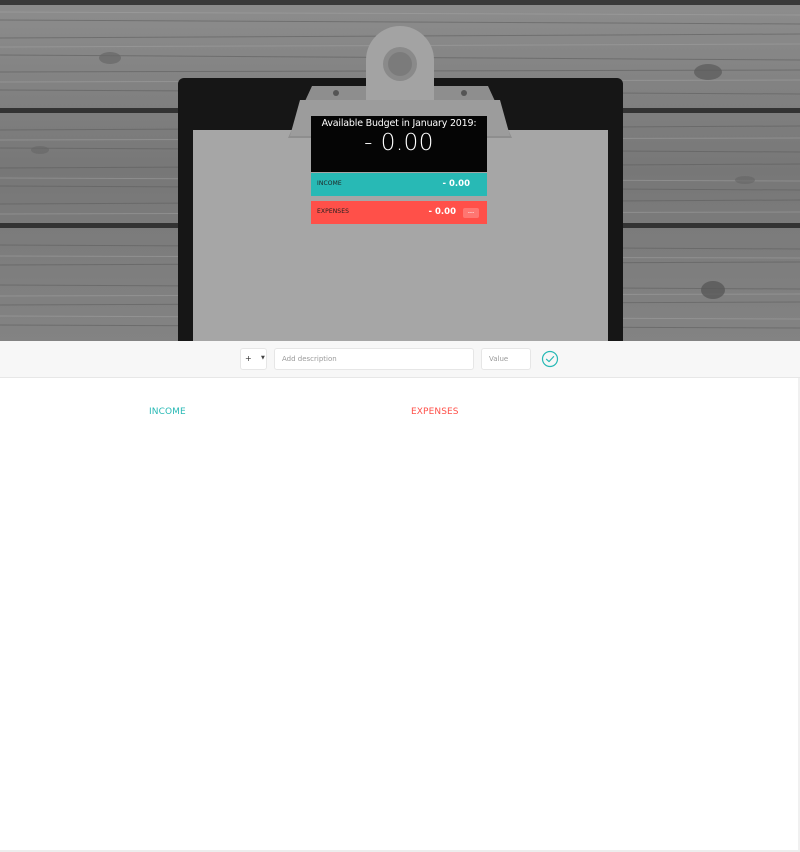 This screenshot has width=800, height=852. I want to click on budget-value: - 0.00, so click(399, 143).